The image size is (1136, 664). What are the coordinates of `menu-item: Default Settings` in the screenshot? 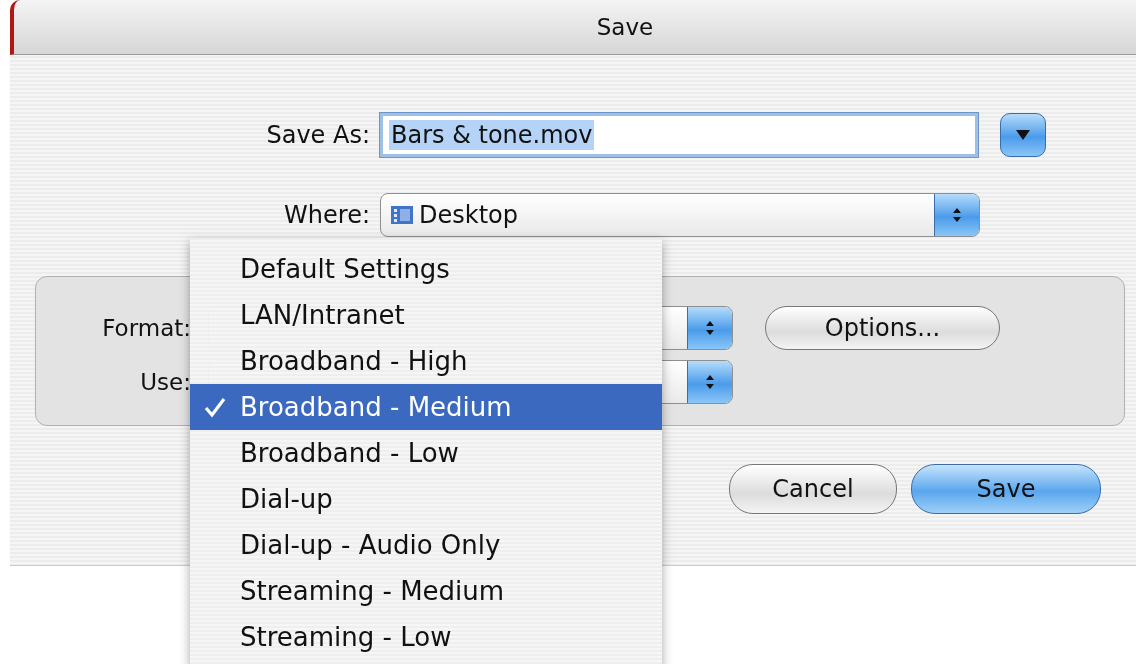 It's located at (426, 269).